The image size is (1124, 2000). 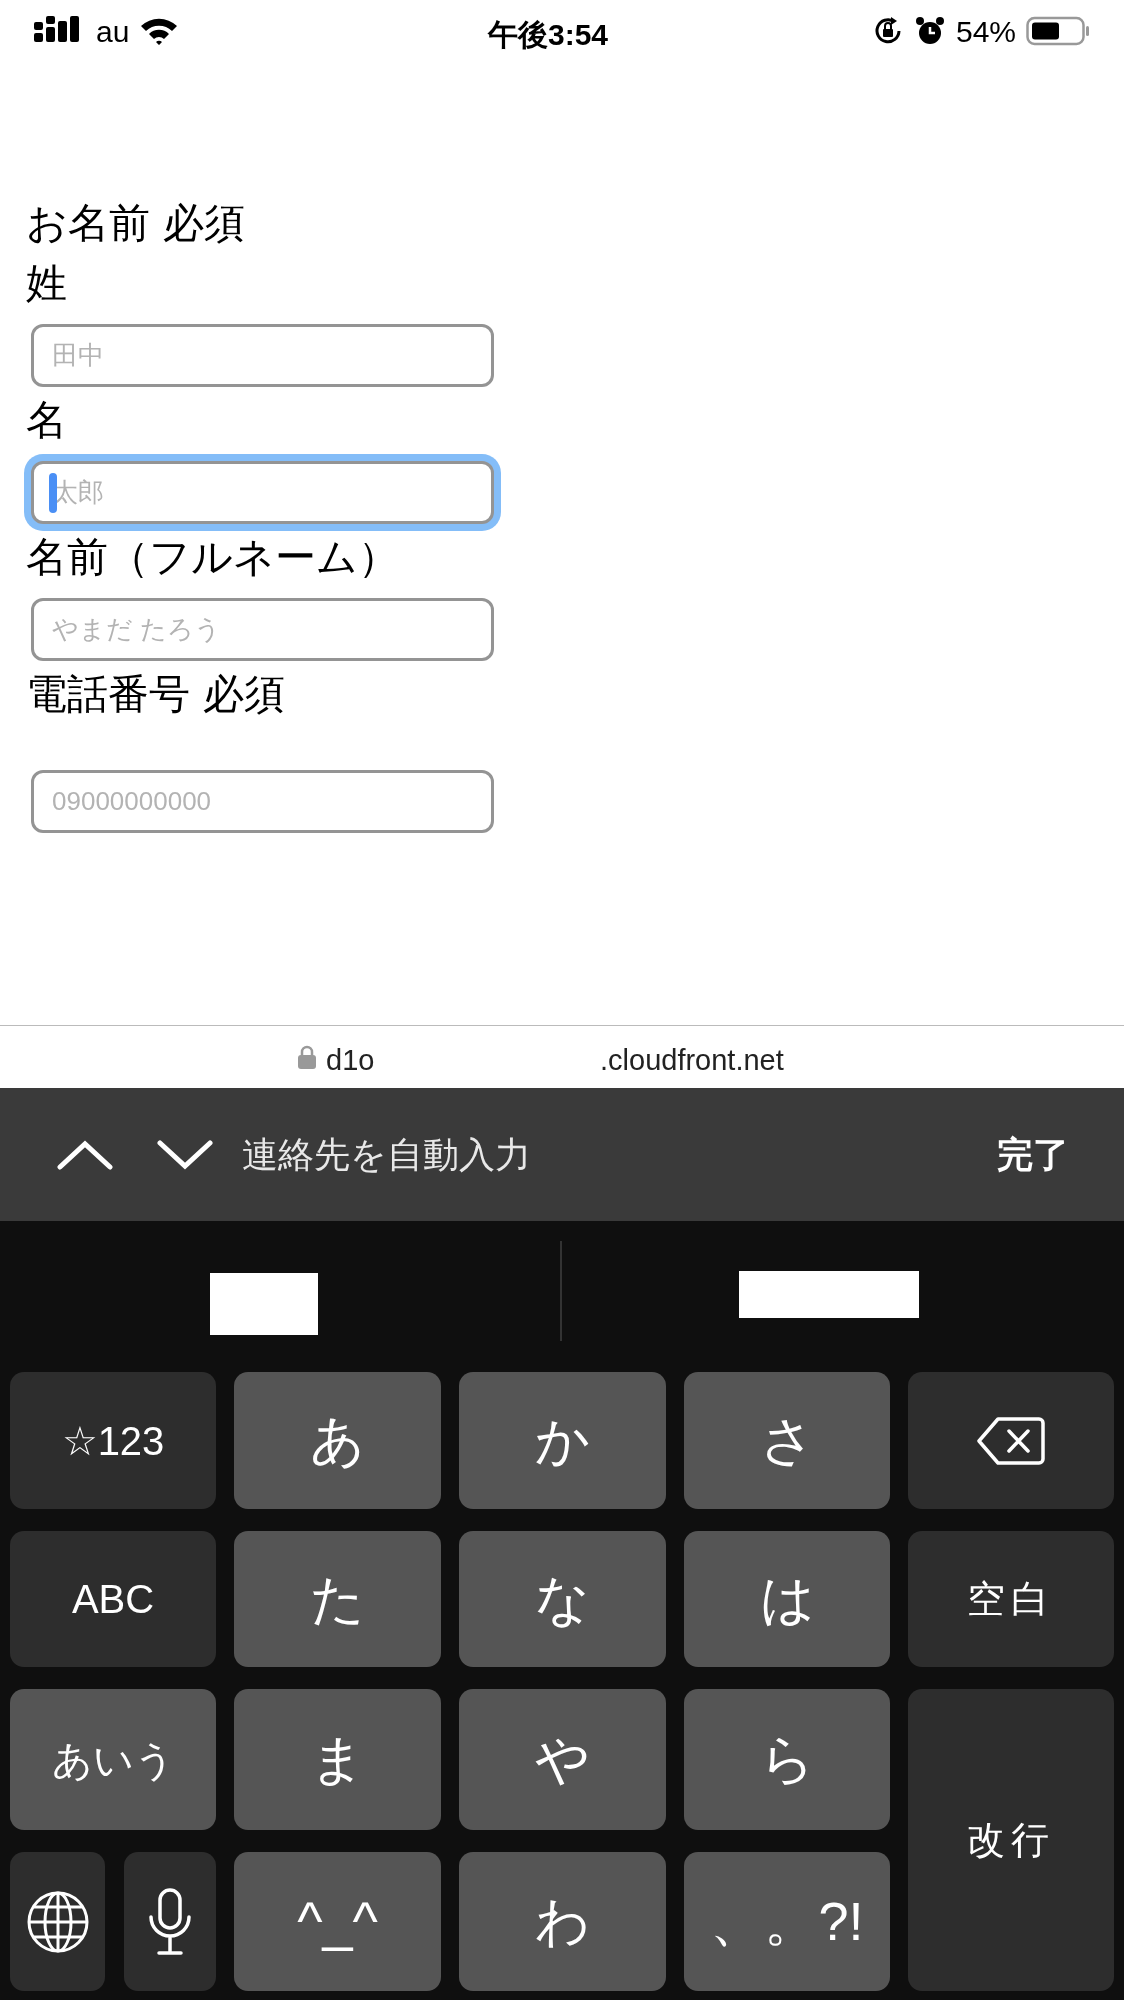 I want to click on key: は, so click(x=787, y=1599).